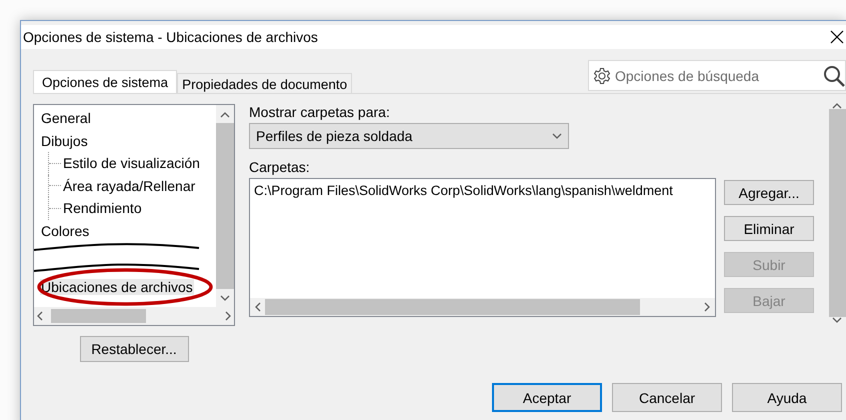  I want to click on search-field: Opciones de búsqueda, so click(717, 75).